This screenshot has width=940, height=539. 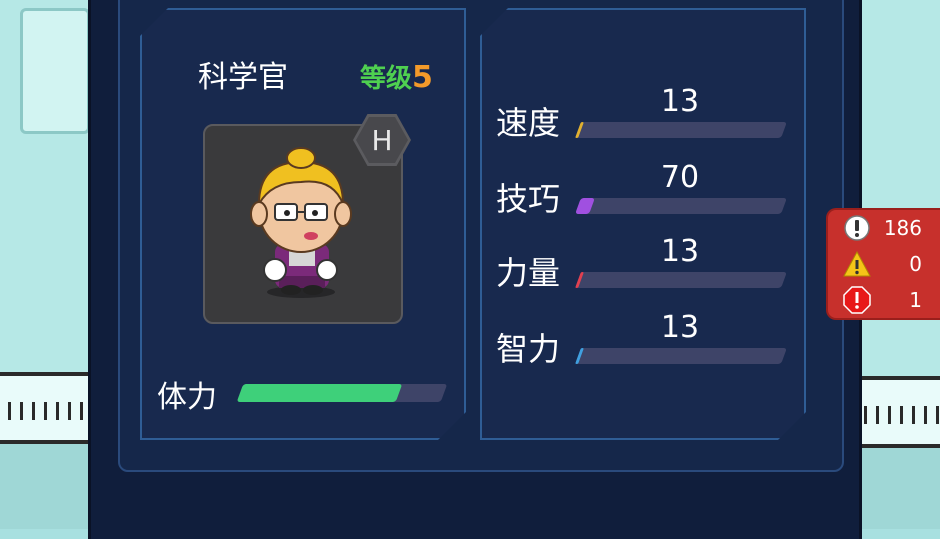 I want to click on stamina-bar, so click(x=342, y=393).